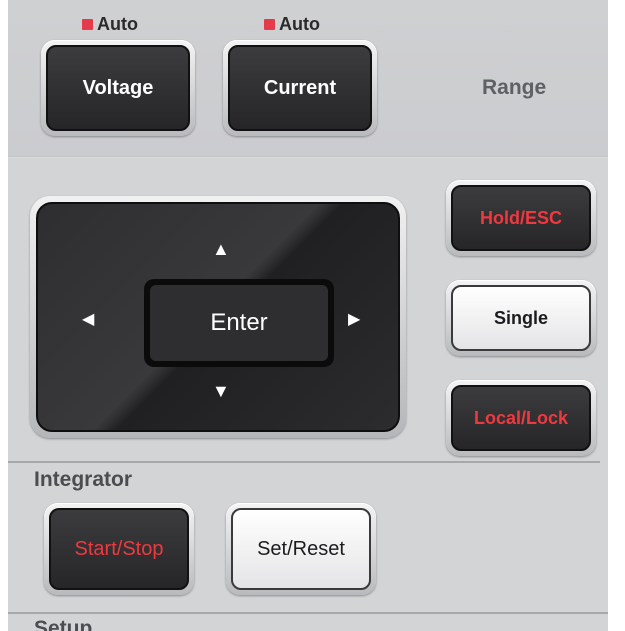 This screenshot has width=625, height=631. What do you see at coordinates (83, 479) in the screenshot?
I see `integrator-section-label: Integrator` at bounding box center [83, 479].